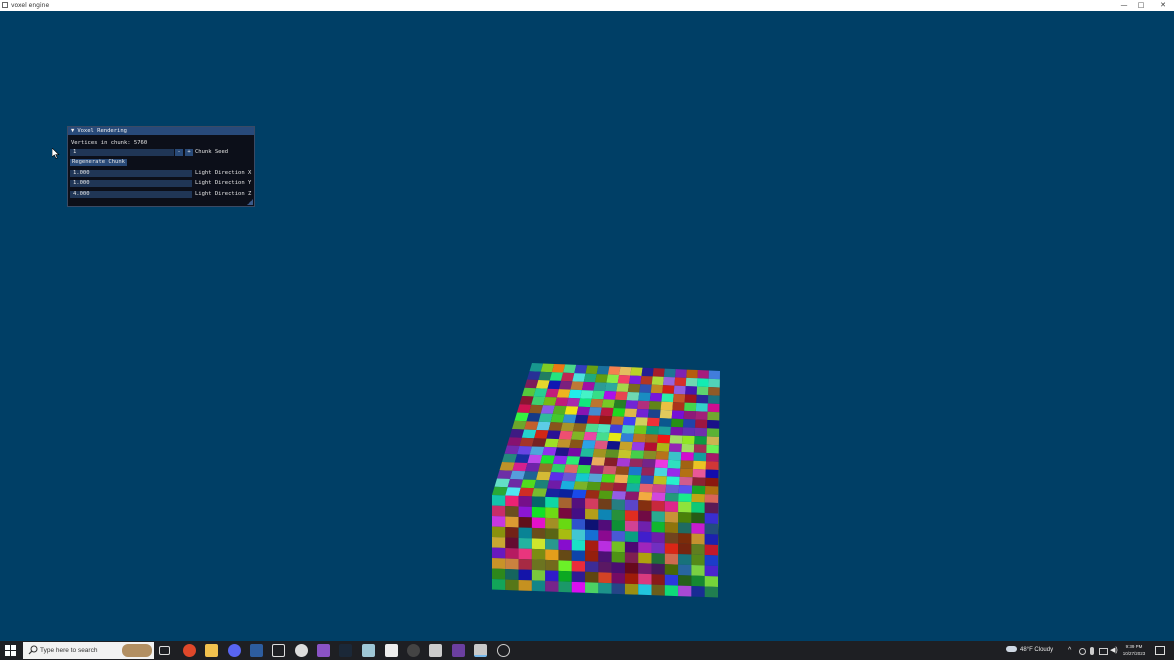  I want to click on regenerate-chunk-button: Regenerate Chunk, so click(98, 162).